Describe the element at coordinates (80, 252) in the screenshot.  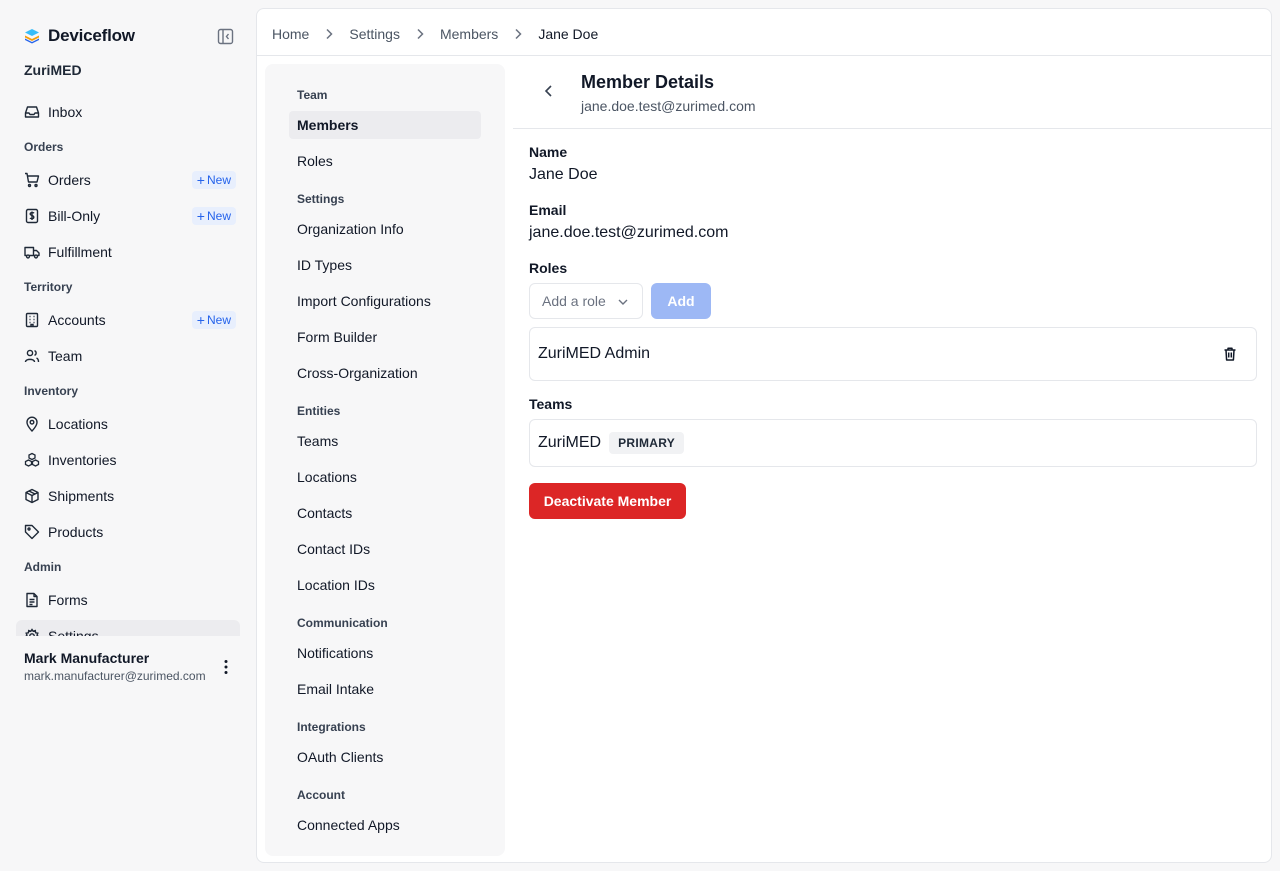
I see `sidebar-item-label: Fulfillment` at that location.